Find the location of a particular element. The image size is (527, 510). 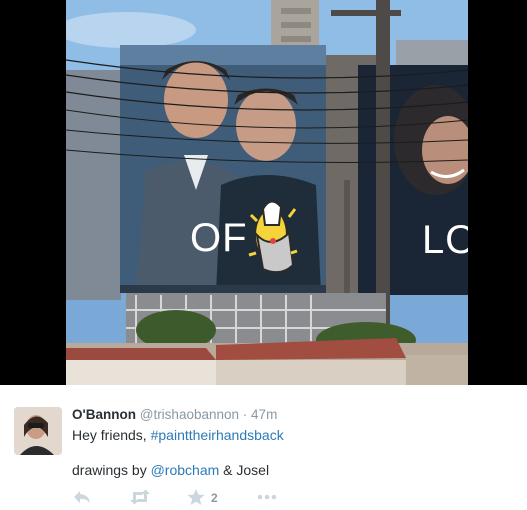

favorite-button is located at coordinates (196, 497).